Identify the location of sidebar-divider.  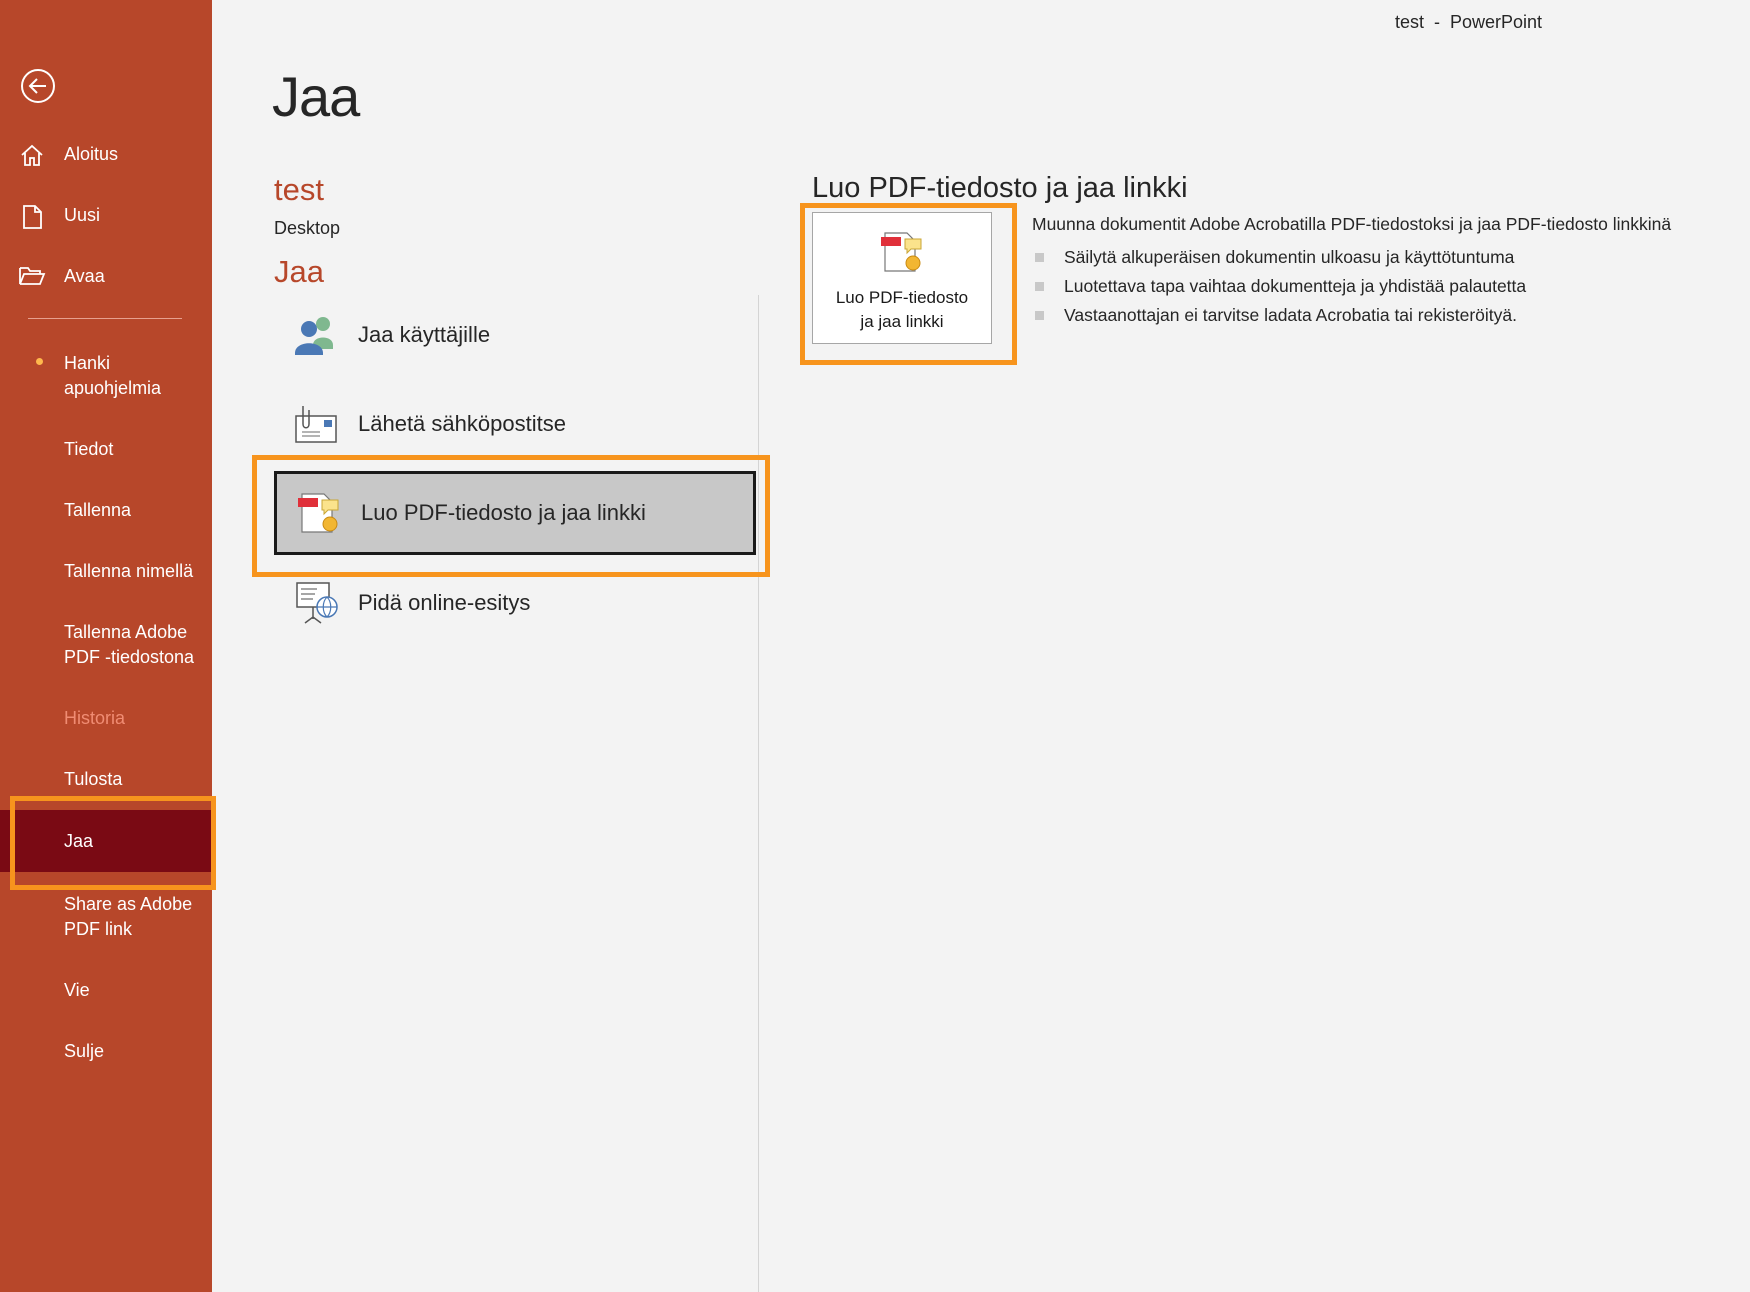
(105, 318).